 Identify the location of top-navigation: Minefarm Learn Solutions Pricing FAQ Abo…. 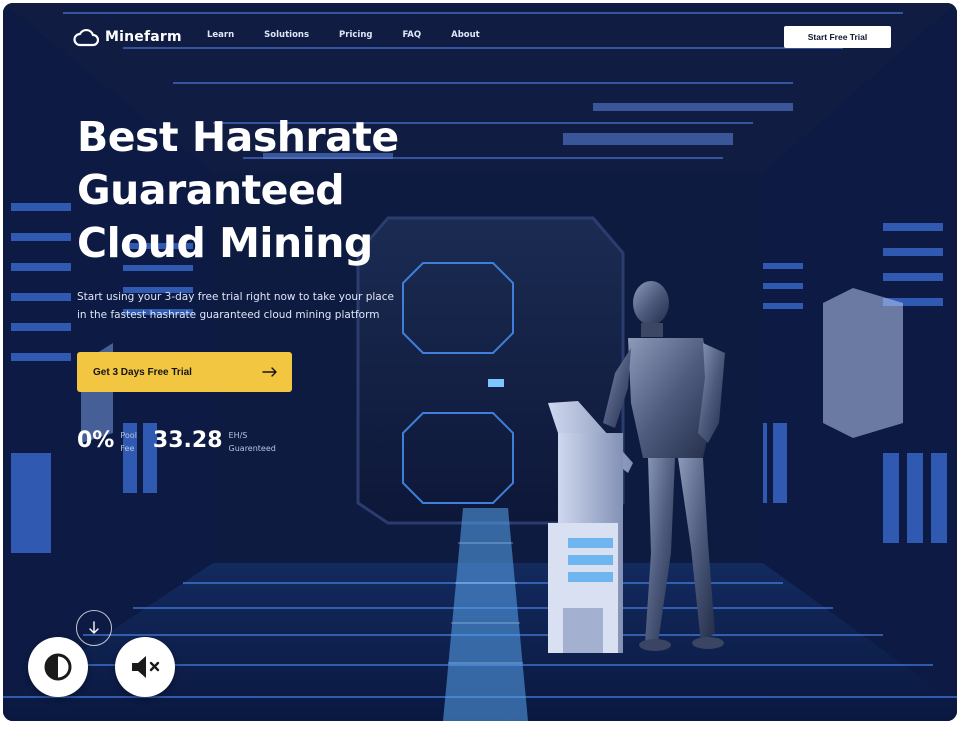
(480, 37).